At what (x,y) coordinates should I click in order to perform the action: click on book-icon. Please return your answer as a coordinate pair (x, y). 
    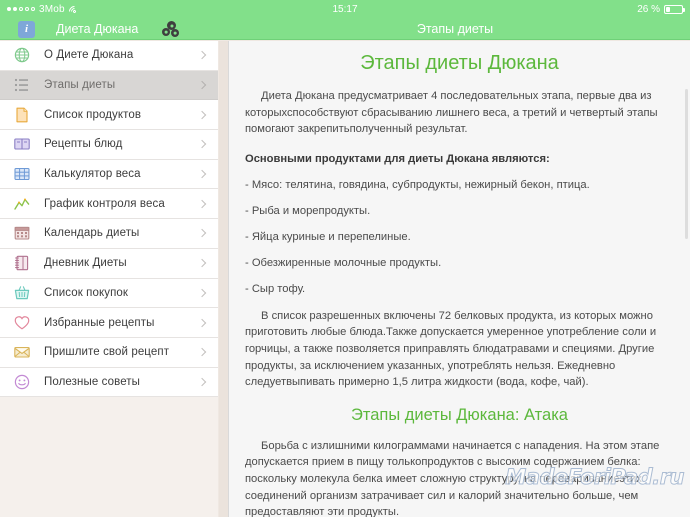
    Looking at the image, I should click on (22, 144).